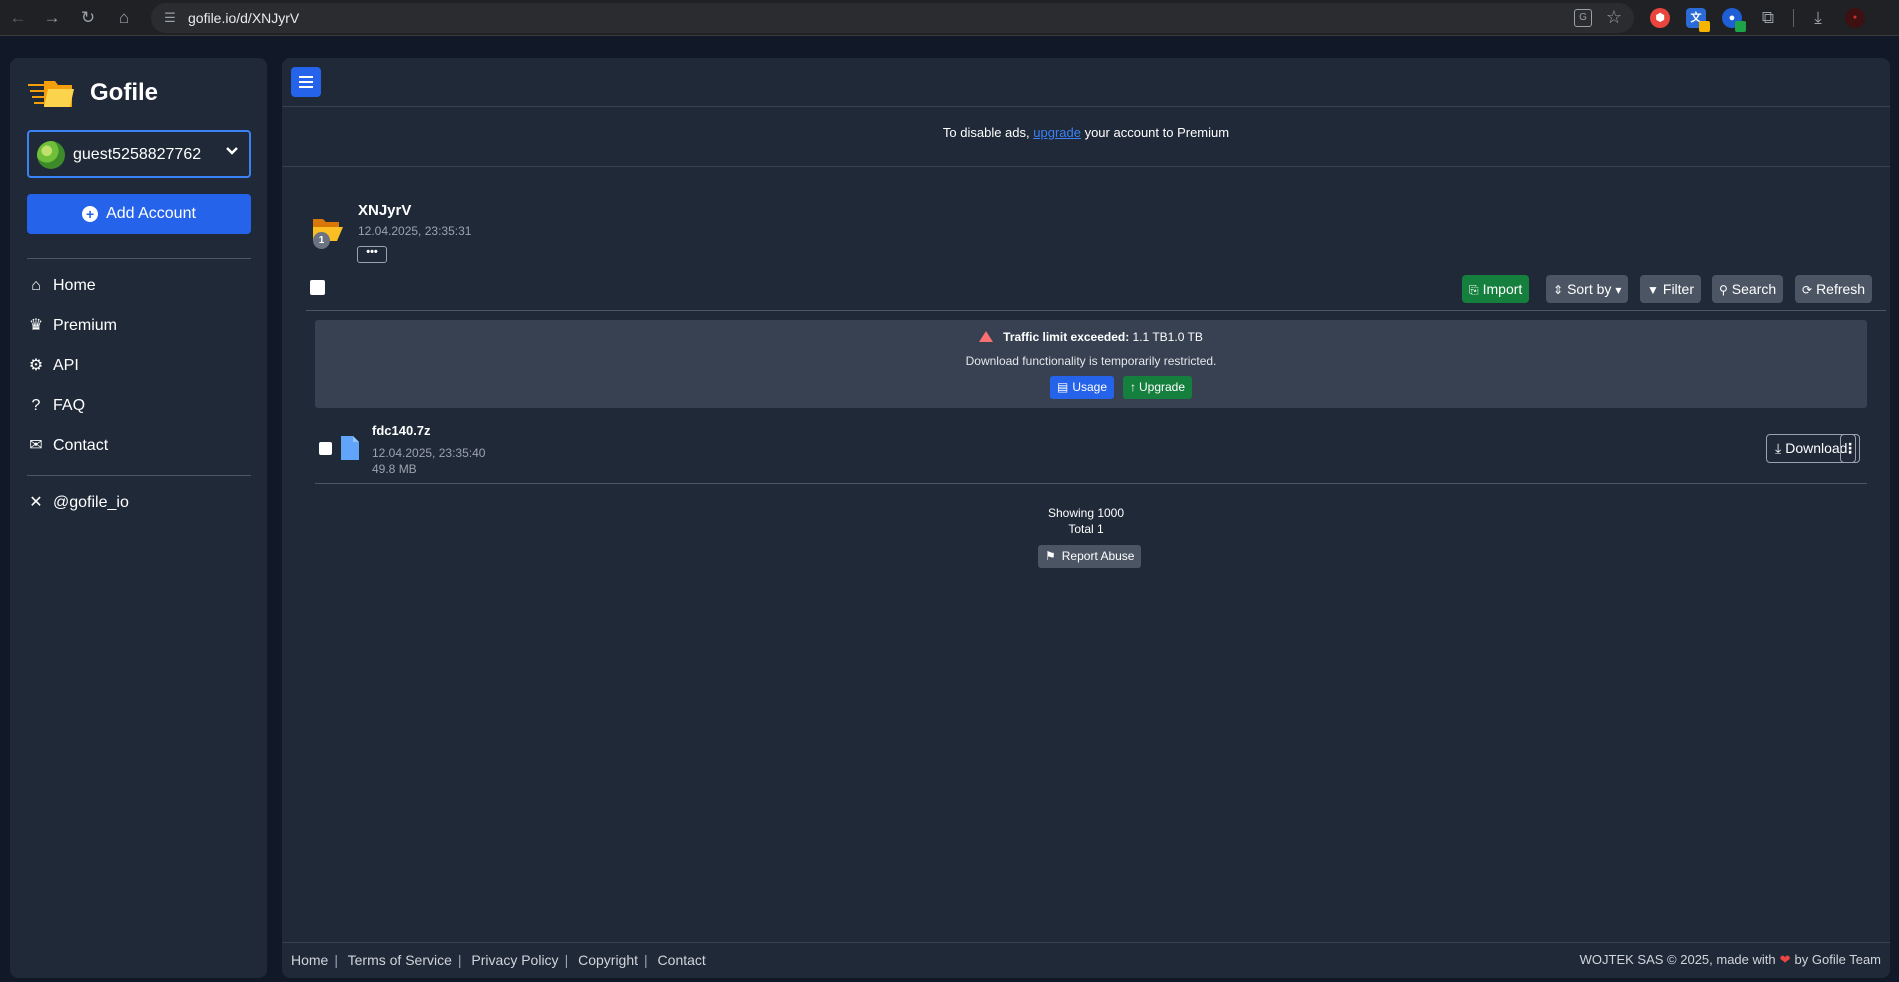 The height and width of the screenshot is (982, 1899). What do you see at coordinates (1653, 290) in the screenshot?
I see `filter-icon: ▼` at bounding box center [1653, 290].